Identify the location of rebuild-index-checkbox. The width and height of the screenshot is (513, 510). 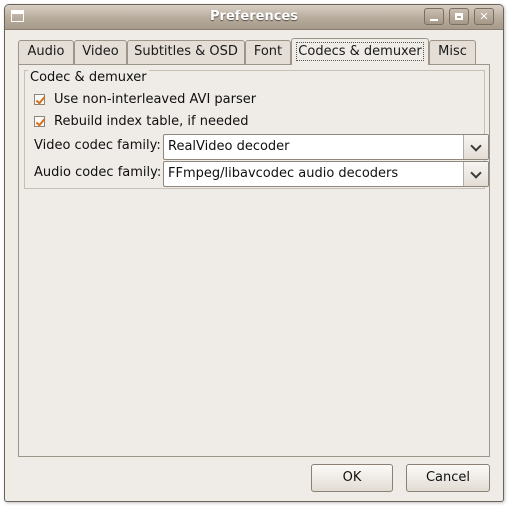
(39, 121).